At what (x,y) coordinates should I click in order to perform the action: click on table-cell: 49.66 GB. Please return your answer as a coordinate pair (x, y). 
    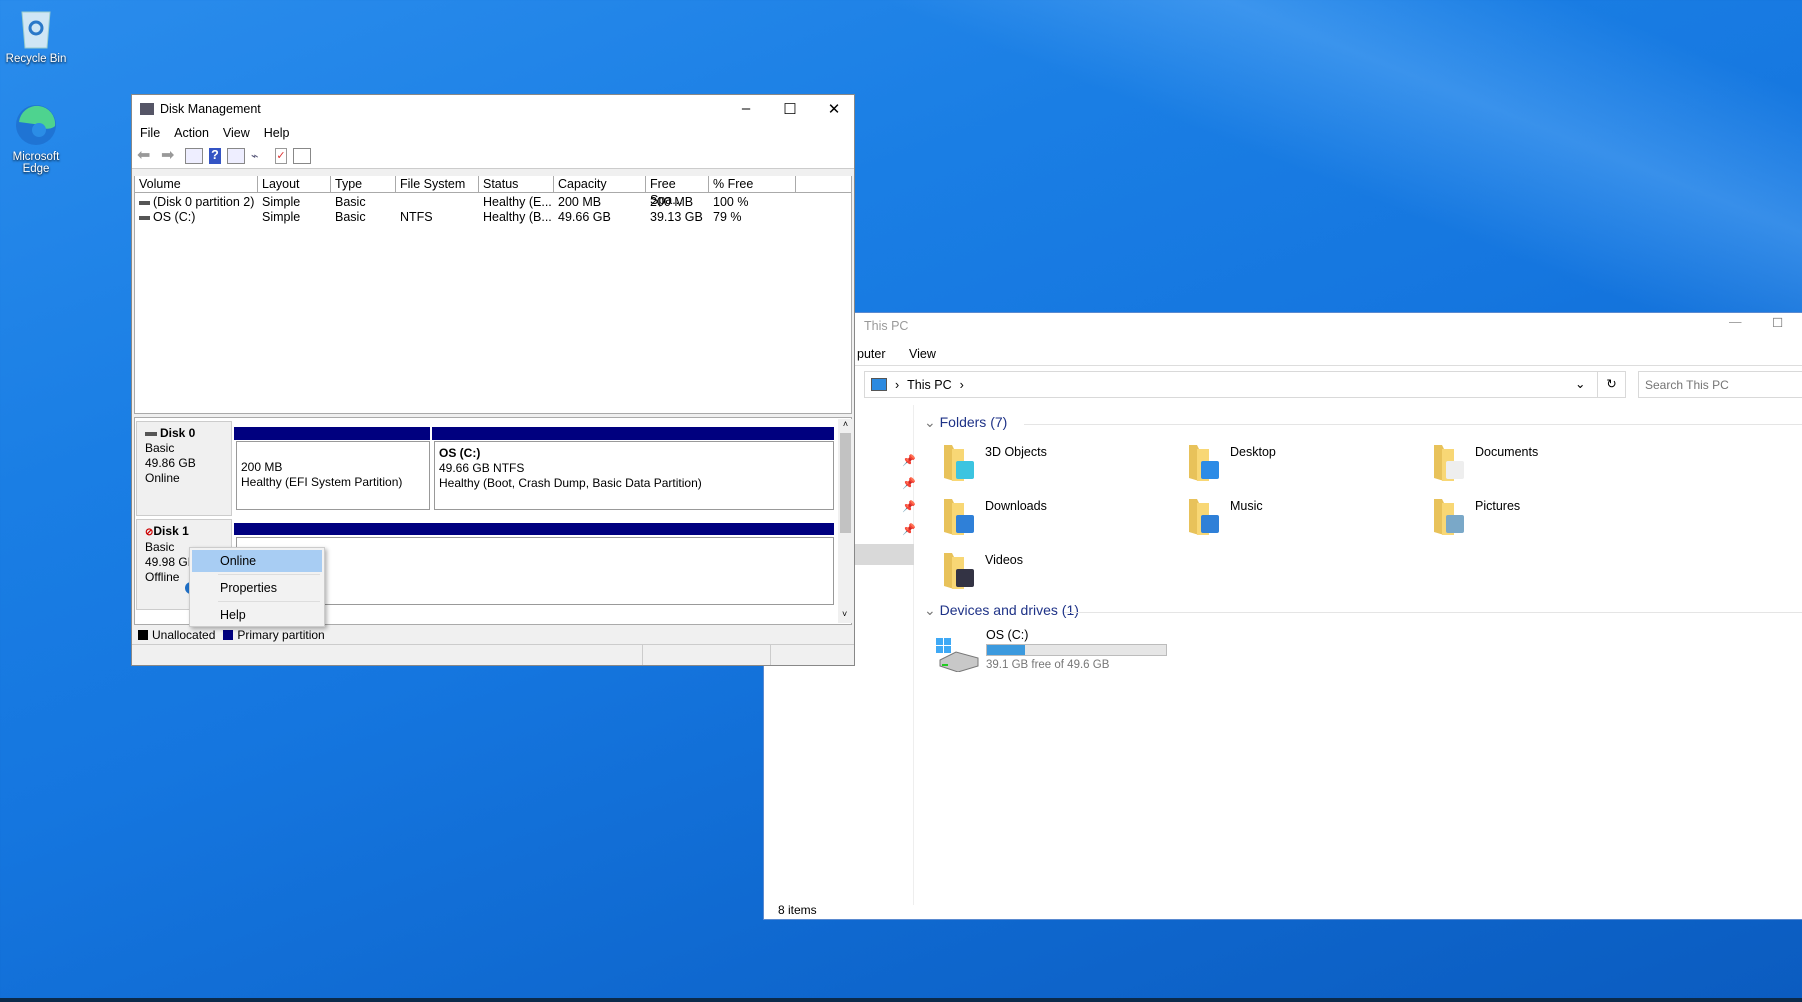
    Looking at the image, I should click on (584, 217).